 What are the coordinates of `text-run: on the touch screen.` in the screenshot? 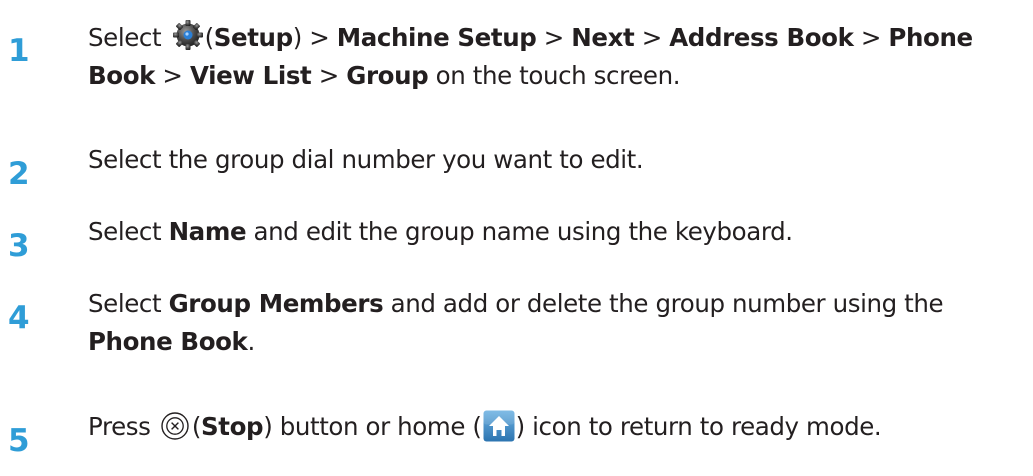 It's located at (554, 75).